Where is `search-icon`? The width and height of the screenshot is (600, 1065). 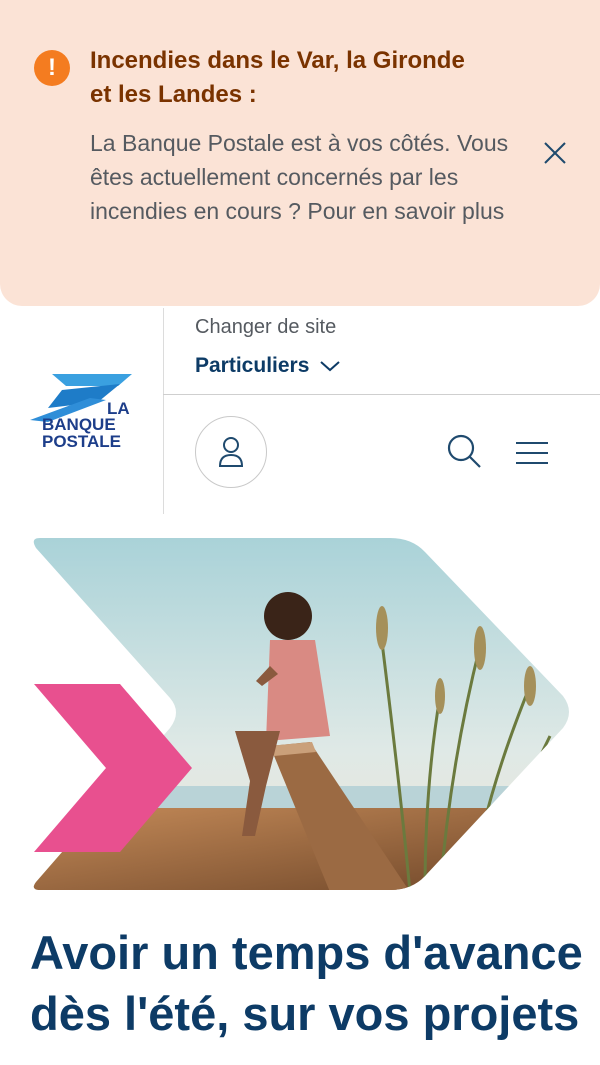 search-icon is located at coordinates (464, 452).